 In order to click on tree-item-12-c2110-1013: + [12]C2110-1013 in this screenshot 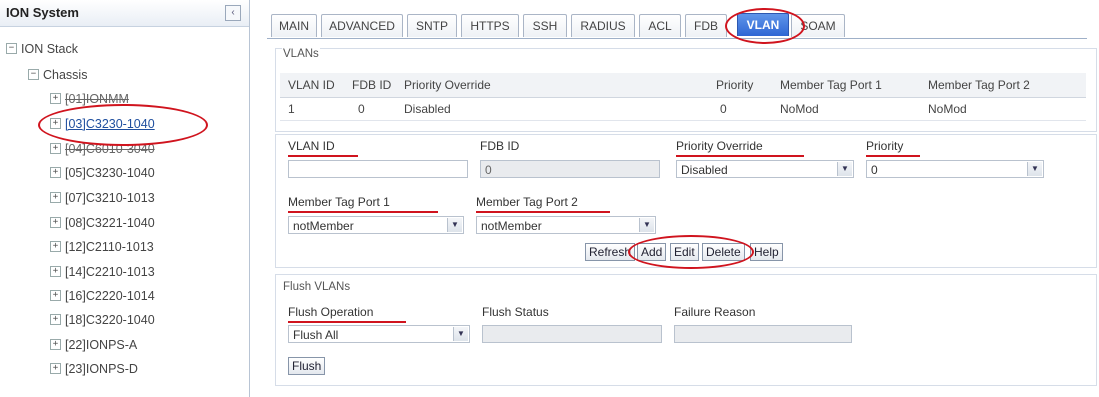, I will do `click(102, 246)`.